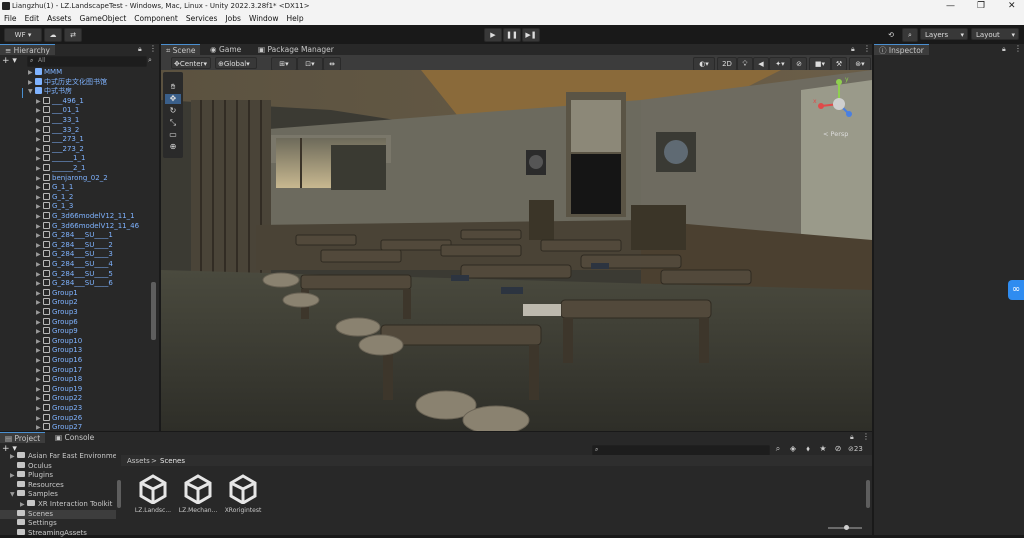 This screenshot has width=1024, height=538. I want to click on zoom-slider-handle, so click(846, 527).